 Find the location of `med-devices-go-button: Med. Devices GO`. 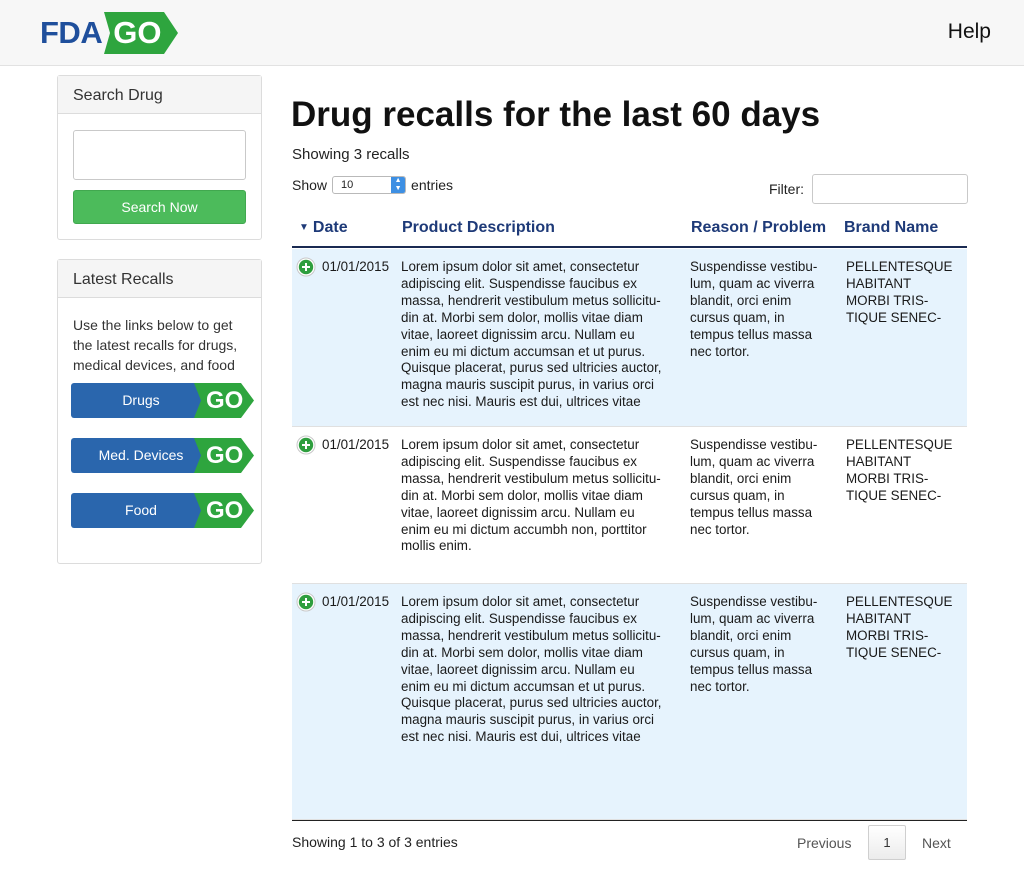

med-devices-go-button: Med. Devices GO is located at coordinates (162, 455).